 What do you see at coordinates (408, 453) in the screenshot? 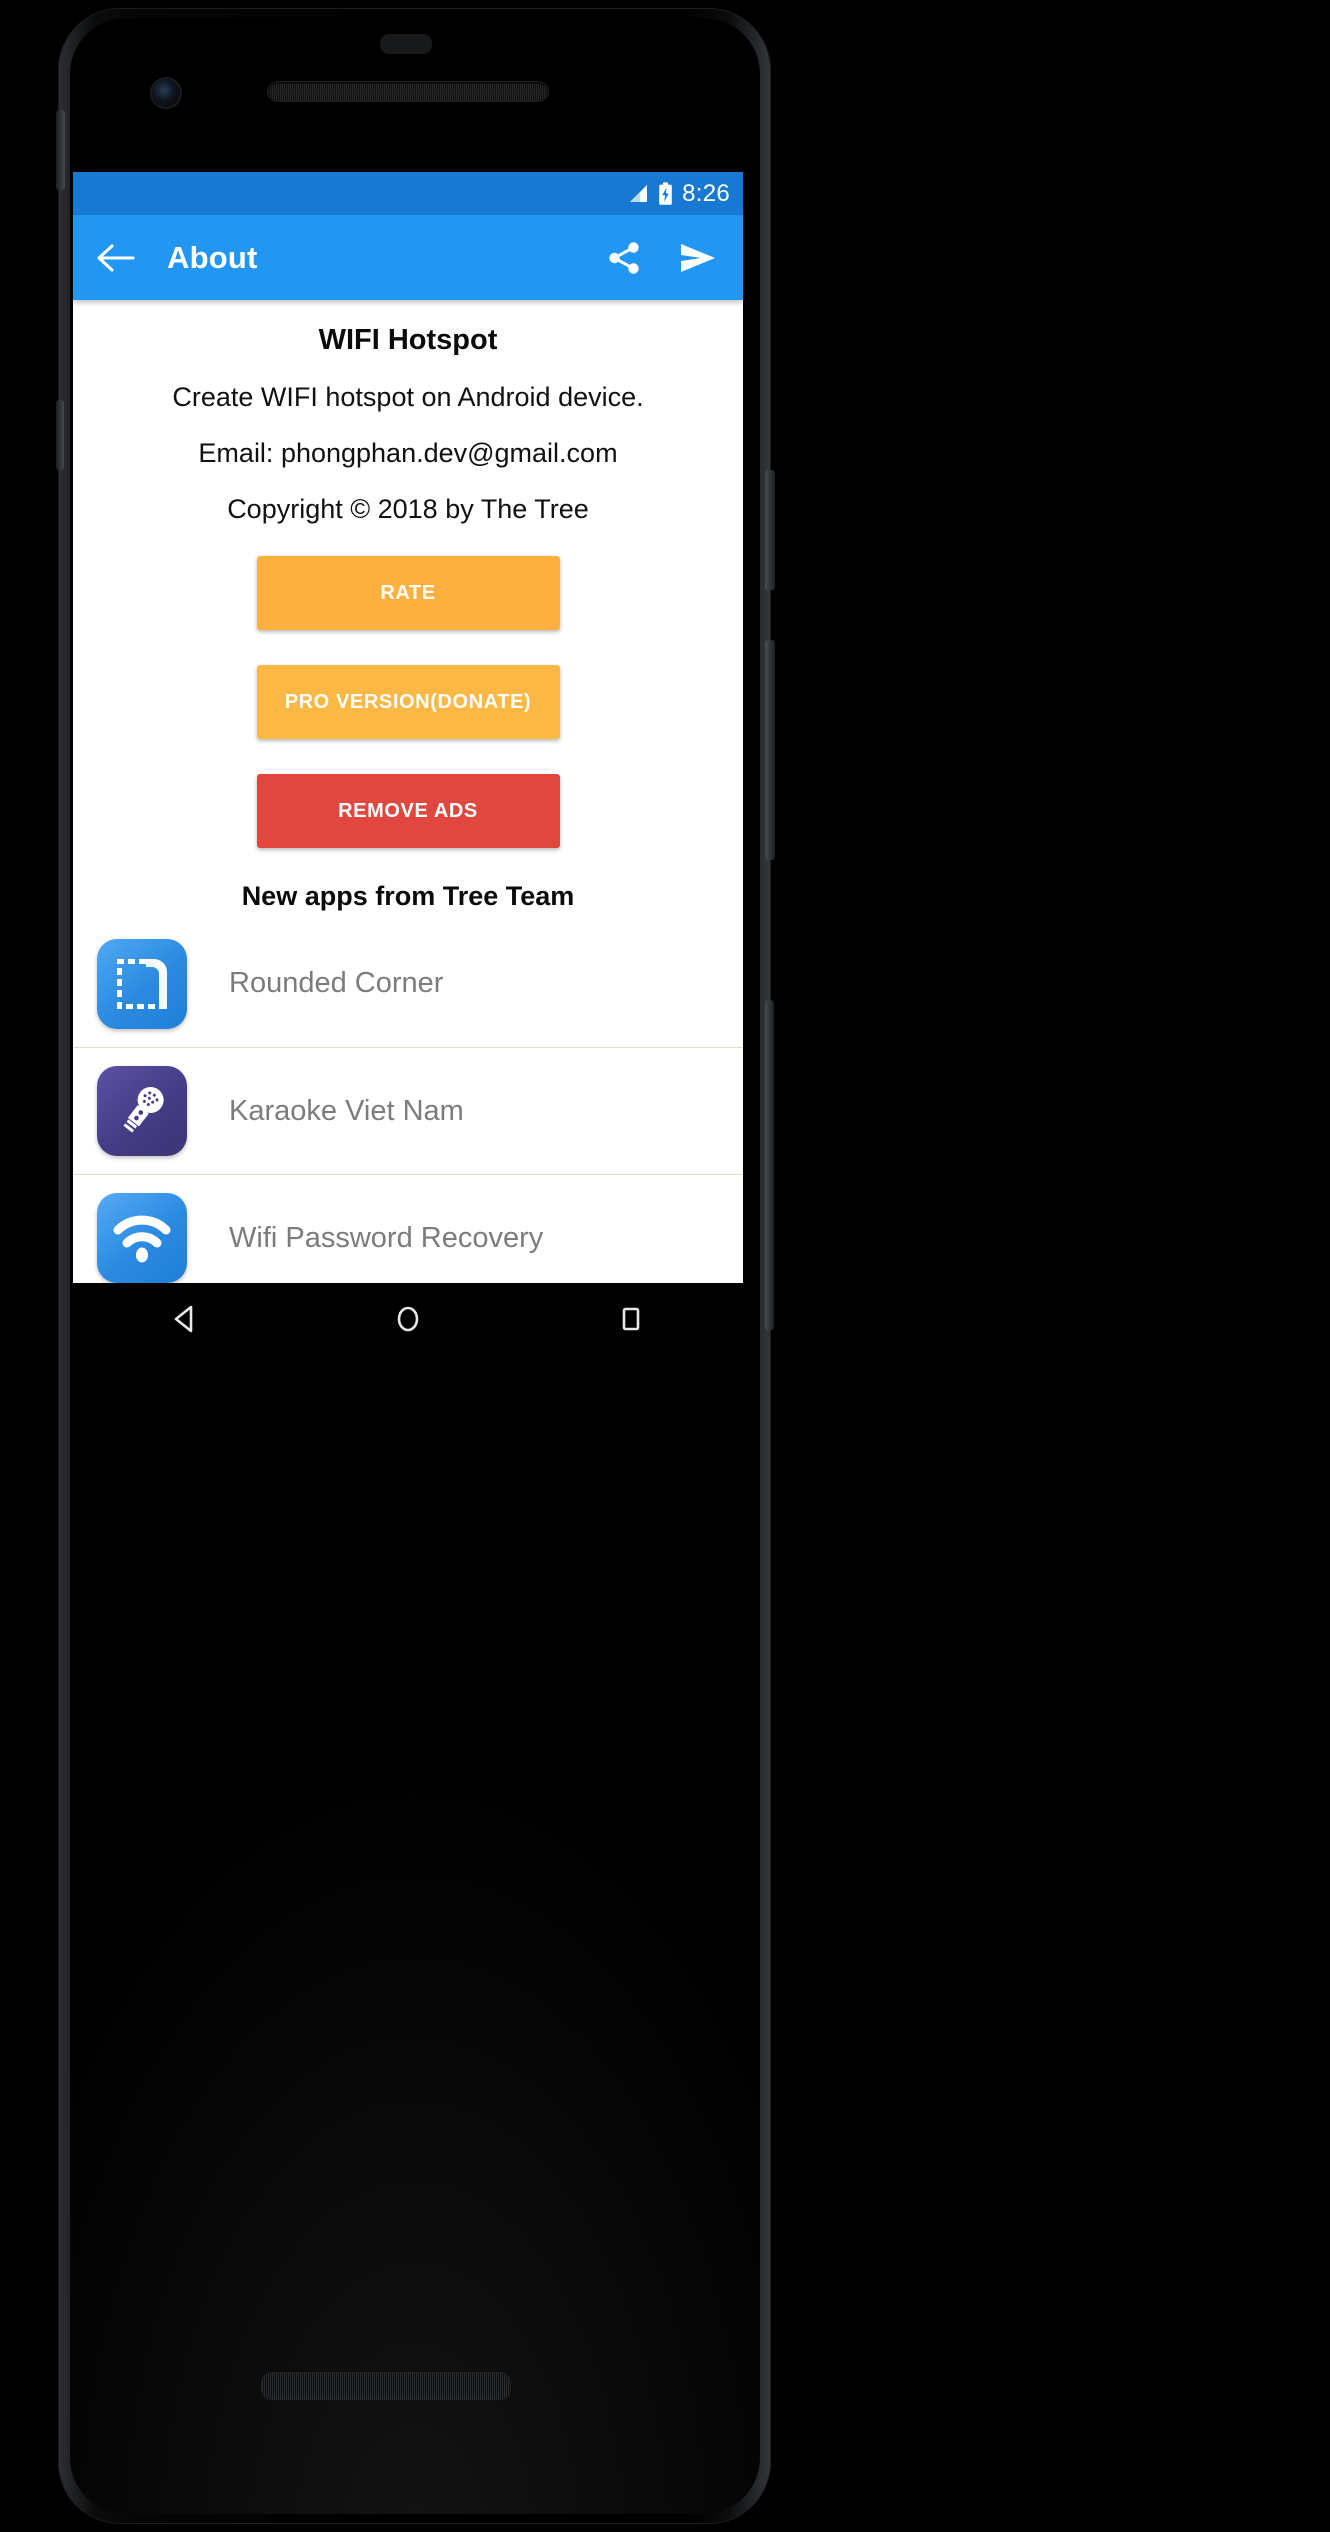
I see `contact-email: Email: phongphan.dev@gmail.com` at bounding box center [408, 453].